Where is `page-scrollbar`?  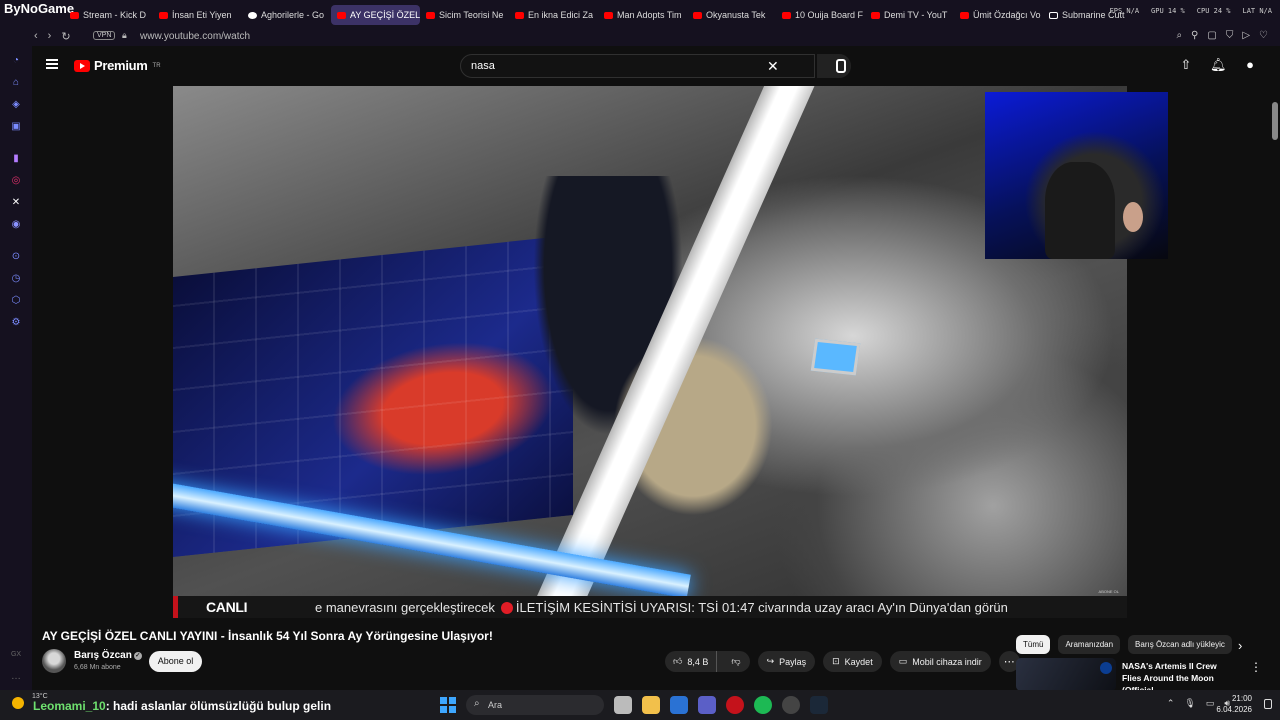 page-scrollbar is located at coordinates (1275, 121).